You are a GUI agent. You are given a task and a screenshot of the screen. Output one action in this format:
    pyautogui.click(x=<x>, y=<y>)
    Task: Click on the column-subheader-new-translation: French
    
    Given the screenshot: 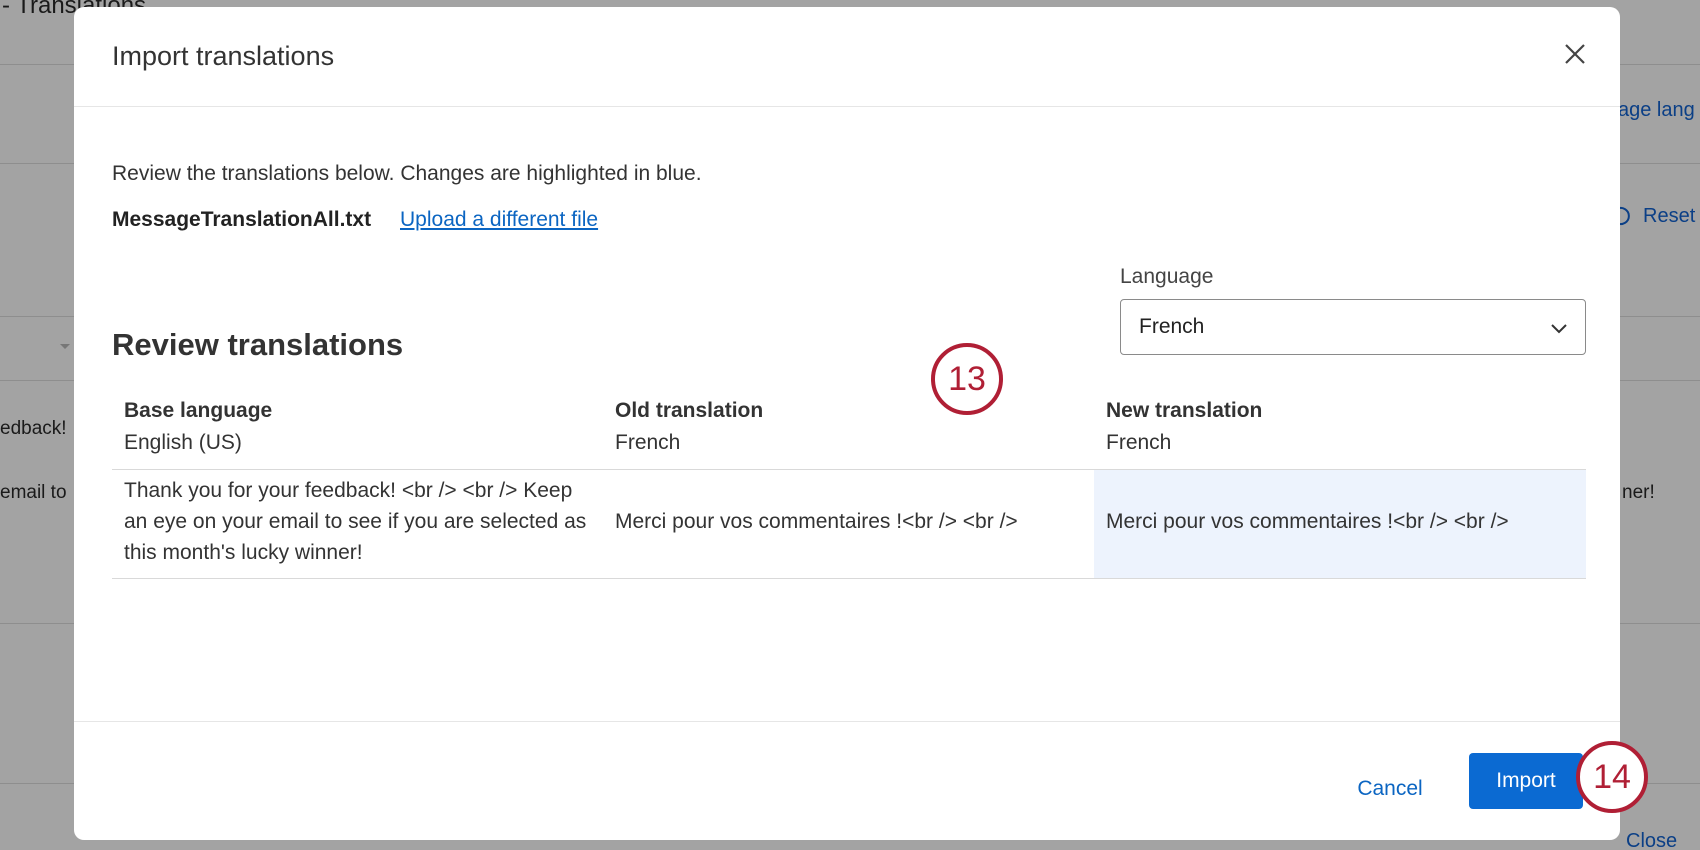 What is the action you would take?
    pyautogui.click(x=1139, y=442)
    